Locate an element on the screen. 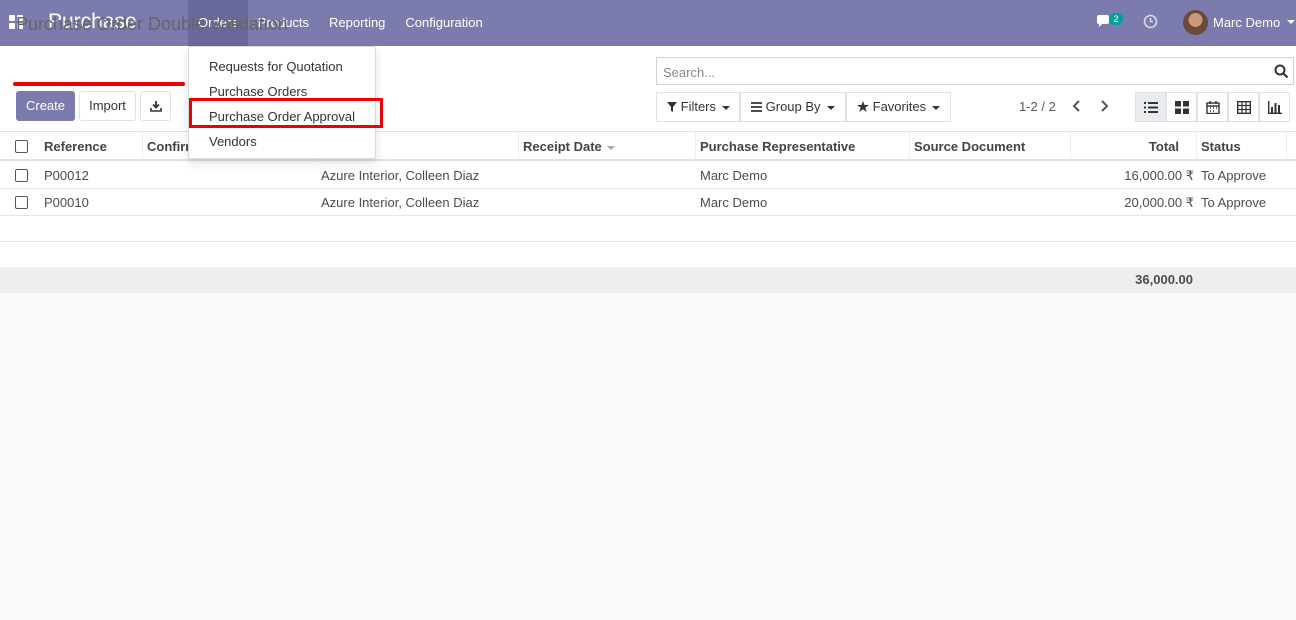 The height and width of the screenshot is (620, 1296). filters-button: Filters is located at coordinates (698, 107).